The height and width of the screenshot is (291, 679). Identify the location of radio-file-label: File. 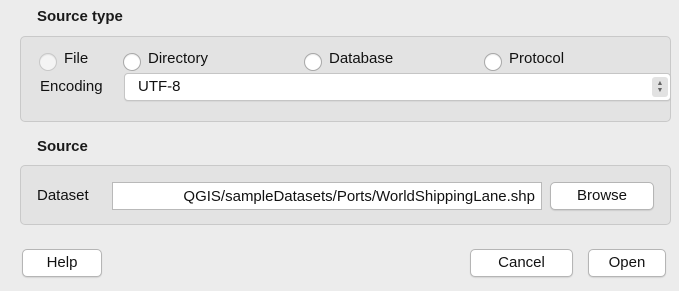
(76, 58).